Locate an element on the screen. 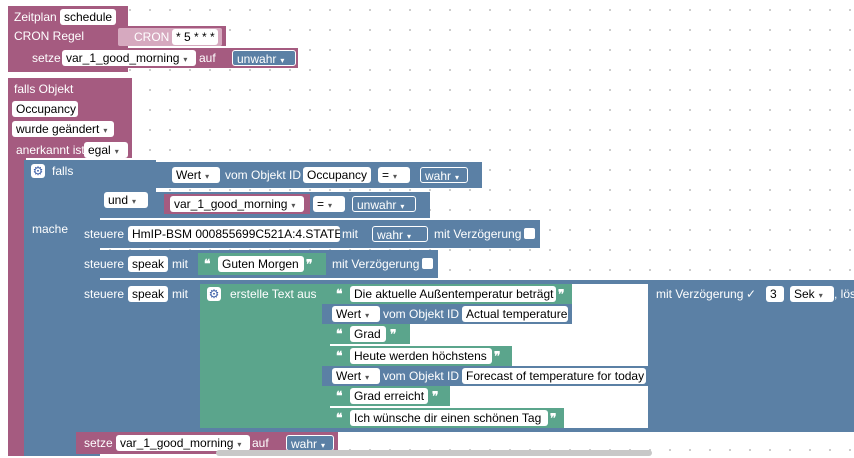 The width and height of the screenshot is (854, 458). cron-tag: CRON is located at coordinates (152, 37).